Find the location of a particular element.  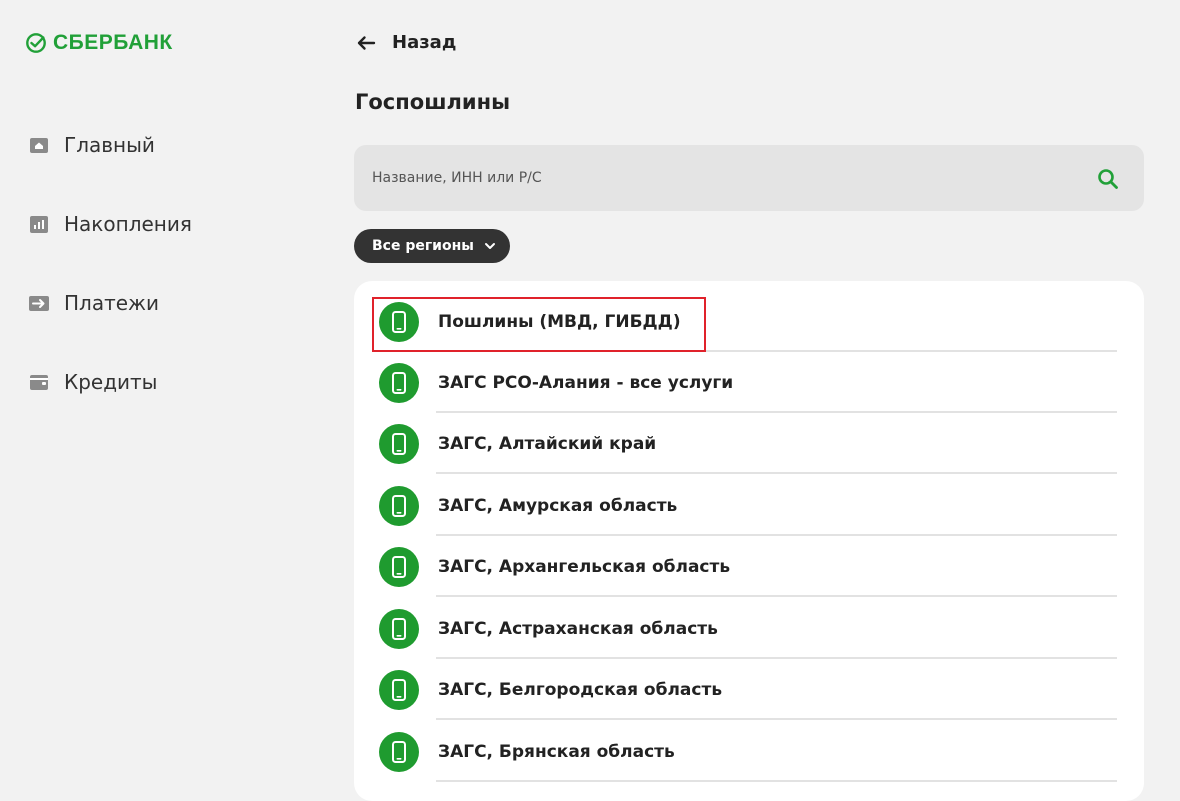

brand-name: СБЕРБАНК is located at coordinates (113, 42).